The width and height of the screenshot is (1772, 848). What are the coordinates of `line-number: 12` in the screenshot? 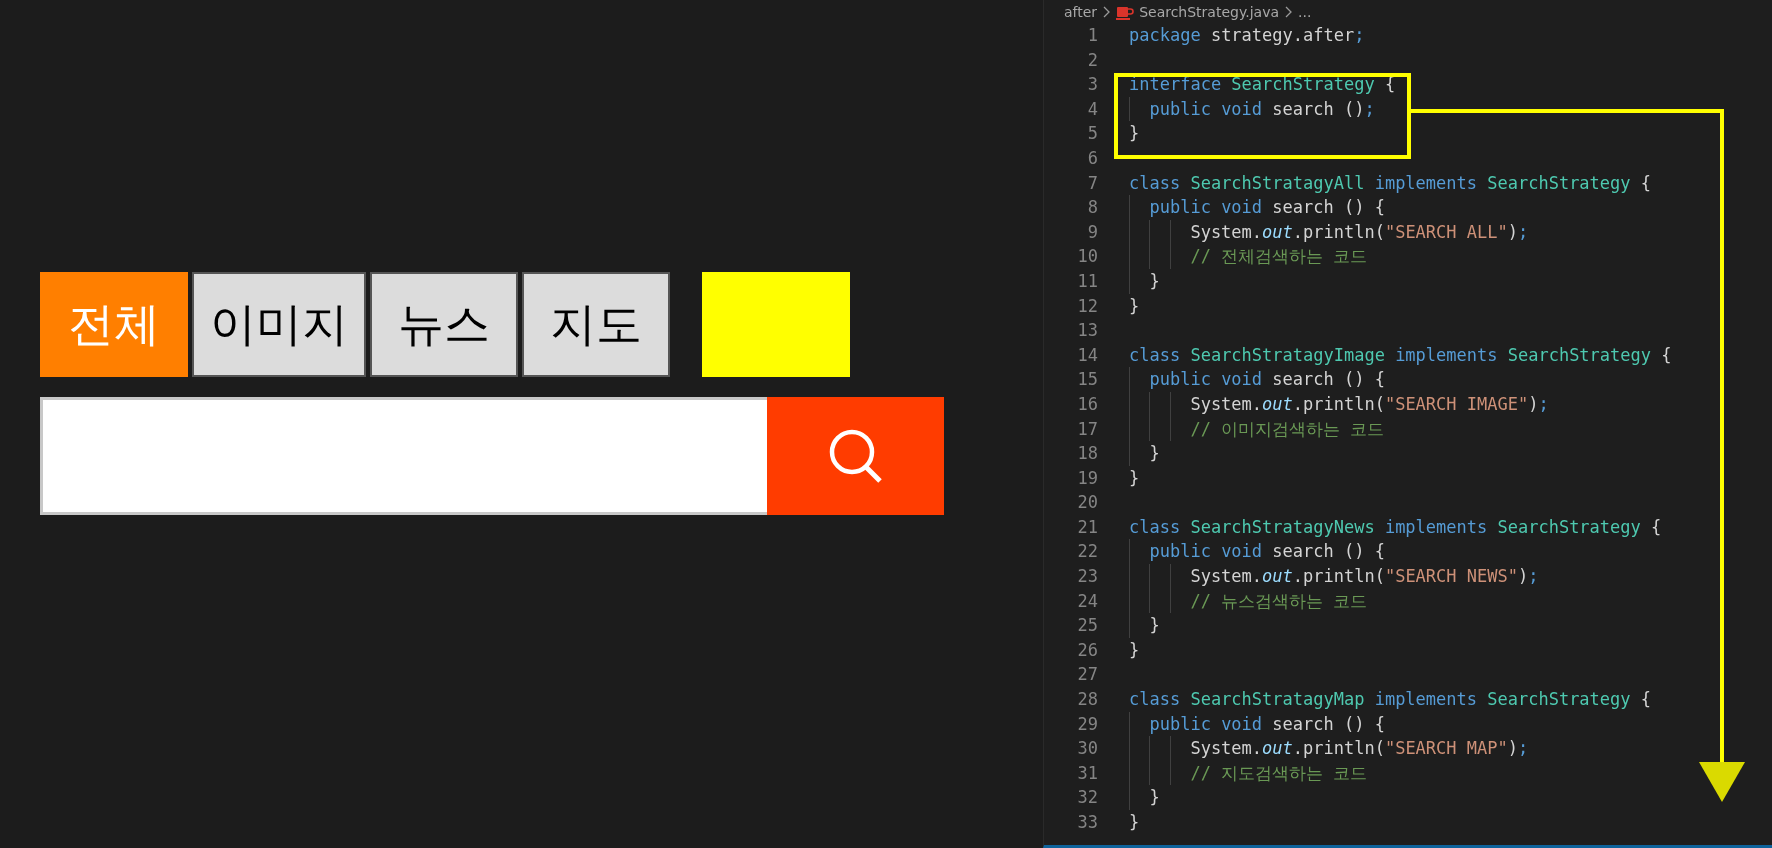 It's located at (1087, 306).